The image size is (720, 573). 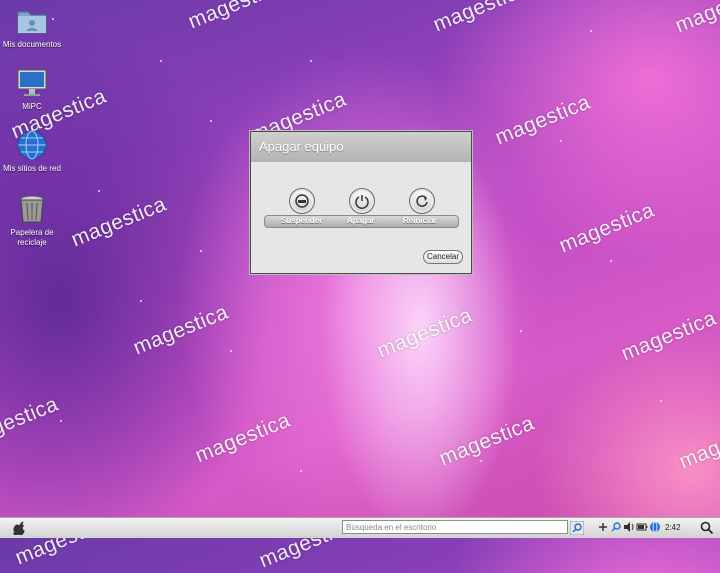 I want to click on suspend-button, so click(x=302, y=201).